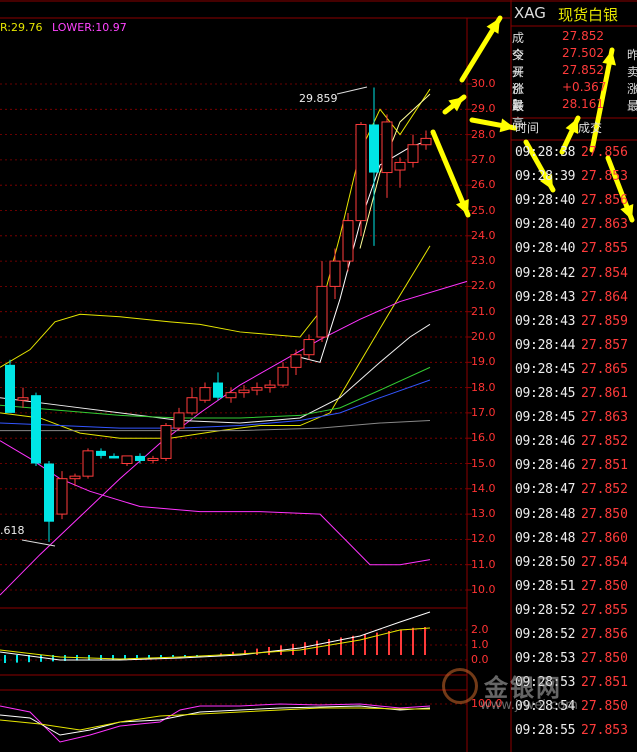 Image resolution: width=637 pixels, height=752 pixels. I want to click on tick-row: 09:28:45 27.865, so click(575, 374).